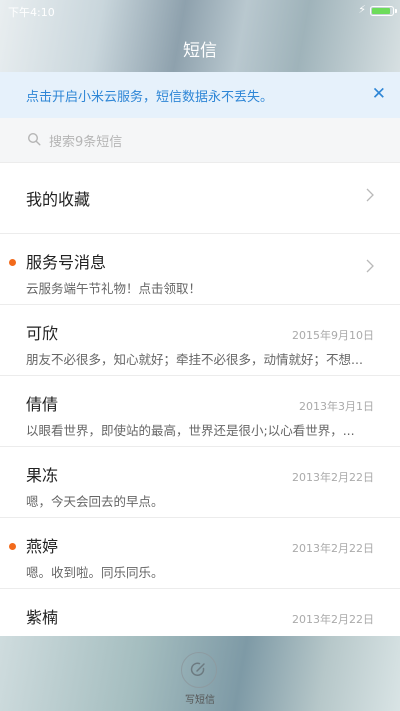 The height and width of the screenshot is (711, 400). I want to click on list-item: 倩倩以眼看世界，即使站的最高，世界还是很小;以心看世界，... 2013年3月1日, so click(200, 411).